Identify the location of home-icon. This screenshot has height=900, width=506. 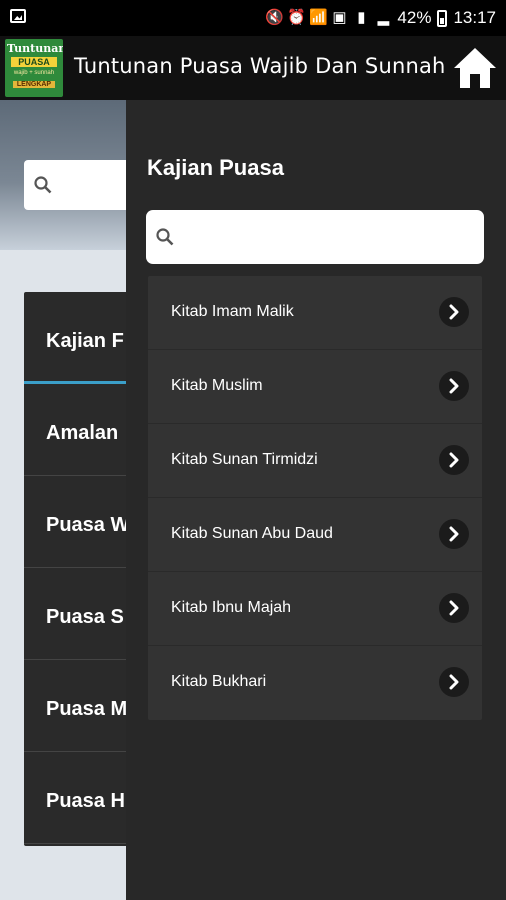
(475, 68).